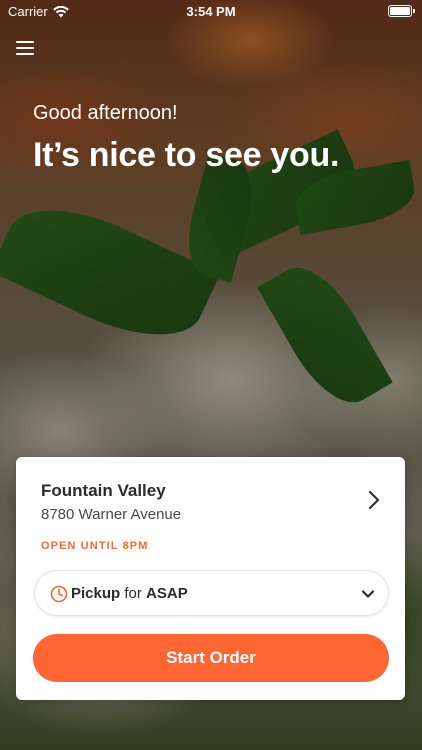 This screenshot has height=750, width=422. I want to click on hamburger-menu-icon, so click(26, 48).